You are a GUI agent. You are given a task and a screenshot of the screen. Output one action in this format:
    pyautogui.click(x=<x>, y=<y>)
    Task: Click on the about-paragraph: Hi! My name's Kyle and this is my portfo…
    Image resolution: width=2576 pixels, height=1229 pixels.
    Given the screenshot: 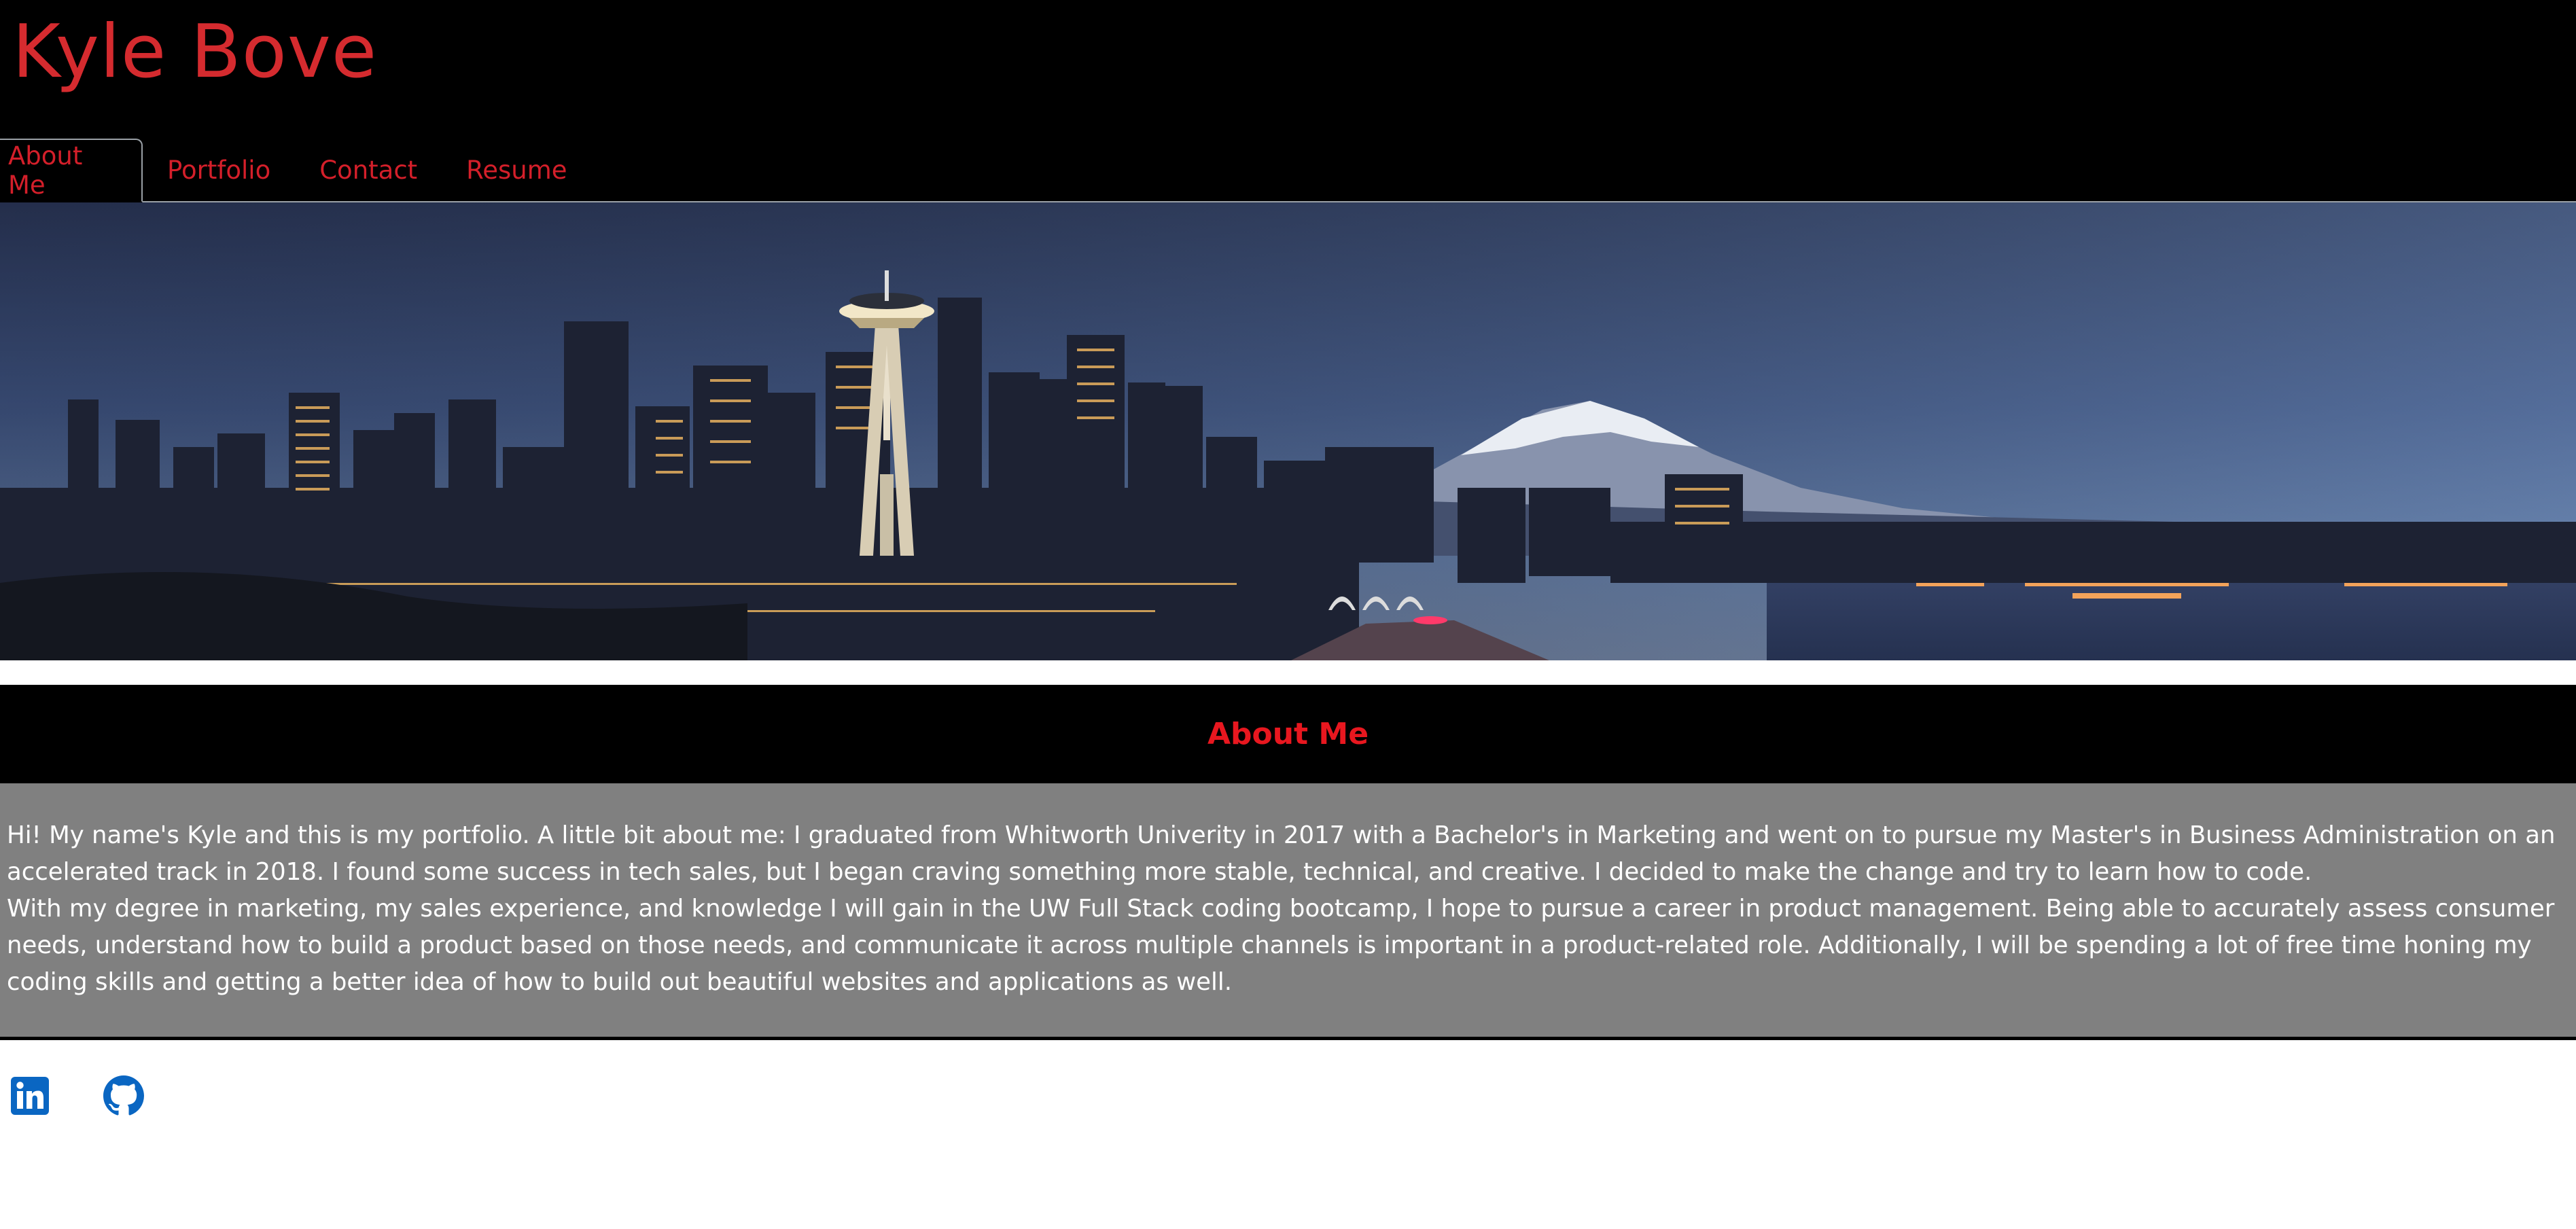 What is the action you would take?
    pyautogui.click(x=1281, y=853)
    